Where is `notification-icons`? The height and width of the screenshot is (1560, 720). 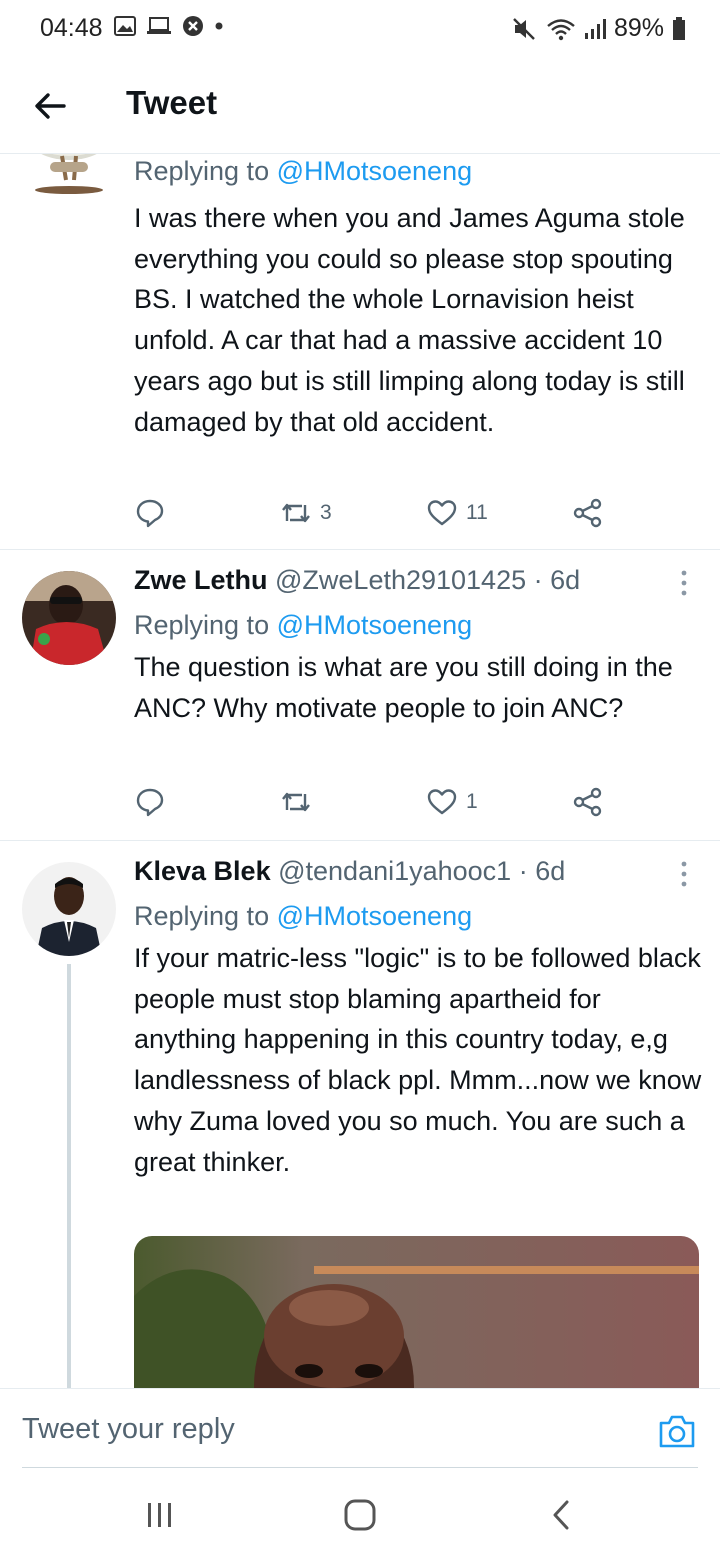
notification-icons is located at coordinates (169, 26).